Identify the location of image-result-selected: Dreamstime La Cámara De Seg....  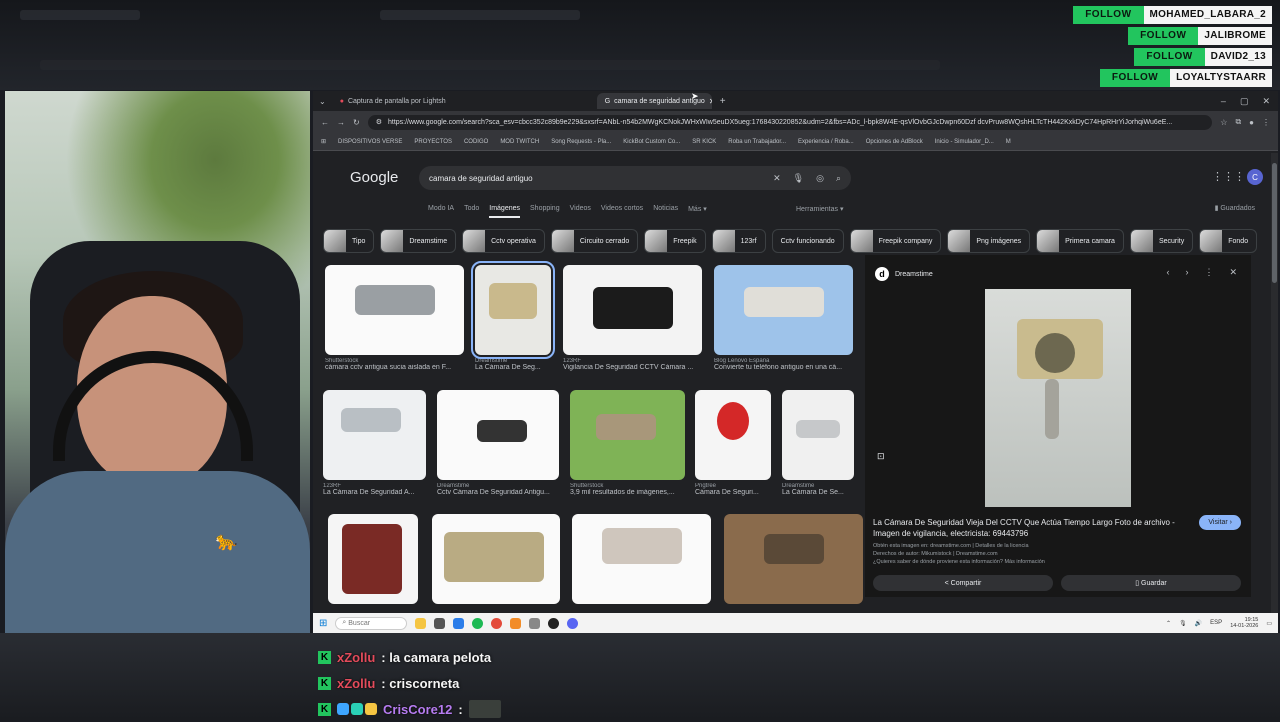
(513, 316).